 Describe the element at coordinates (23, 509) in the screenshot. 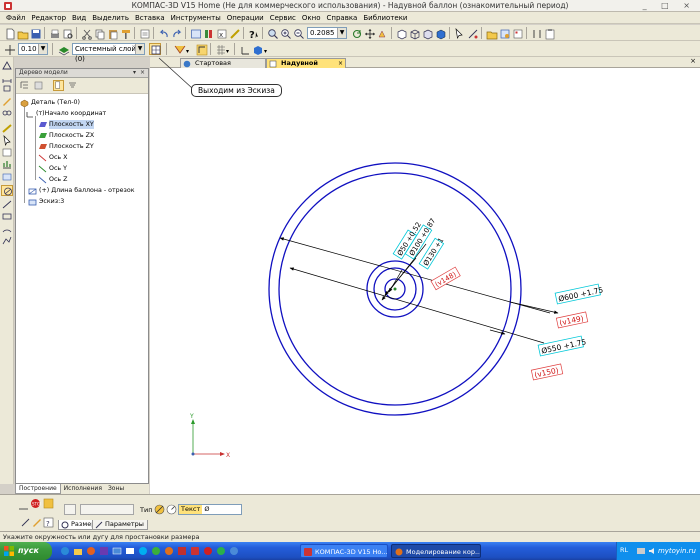

I see `create-object-icon` at that location.